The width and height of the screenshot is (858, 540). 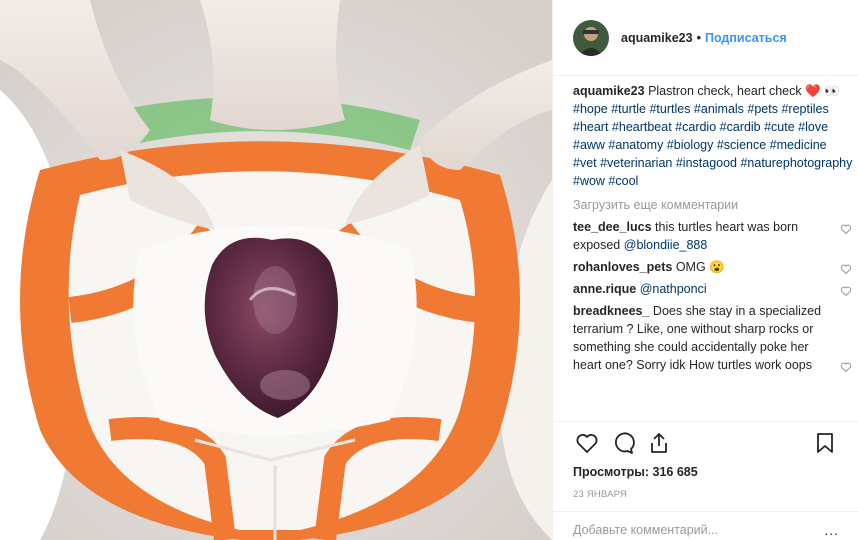 What do you see at coordinates (611, 472) in the screenshot?
I see `views-label: Просмотры:` at bounding box center [611, 472].